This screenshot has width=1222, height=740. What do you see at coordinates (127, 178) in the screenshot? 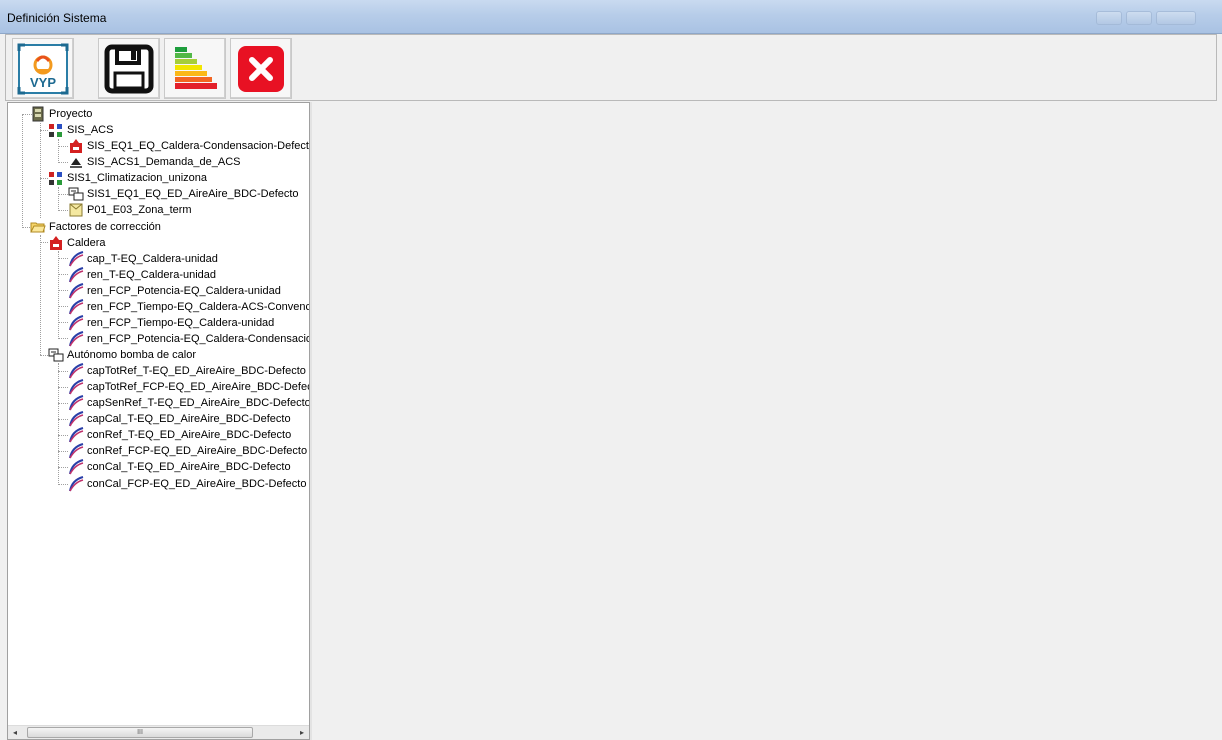
I see `tree-node-sis1-climatizacion: SIS1_Climatizacion_unizona` at bounding box center [127, 178].